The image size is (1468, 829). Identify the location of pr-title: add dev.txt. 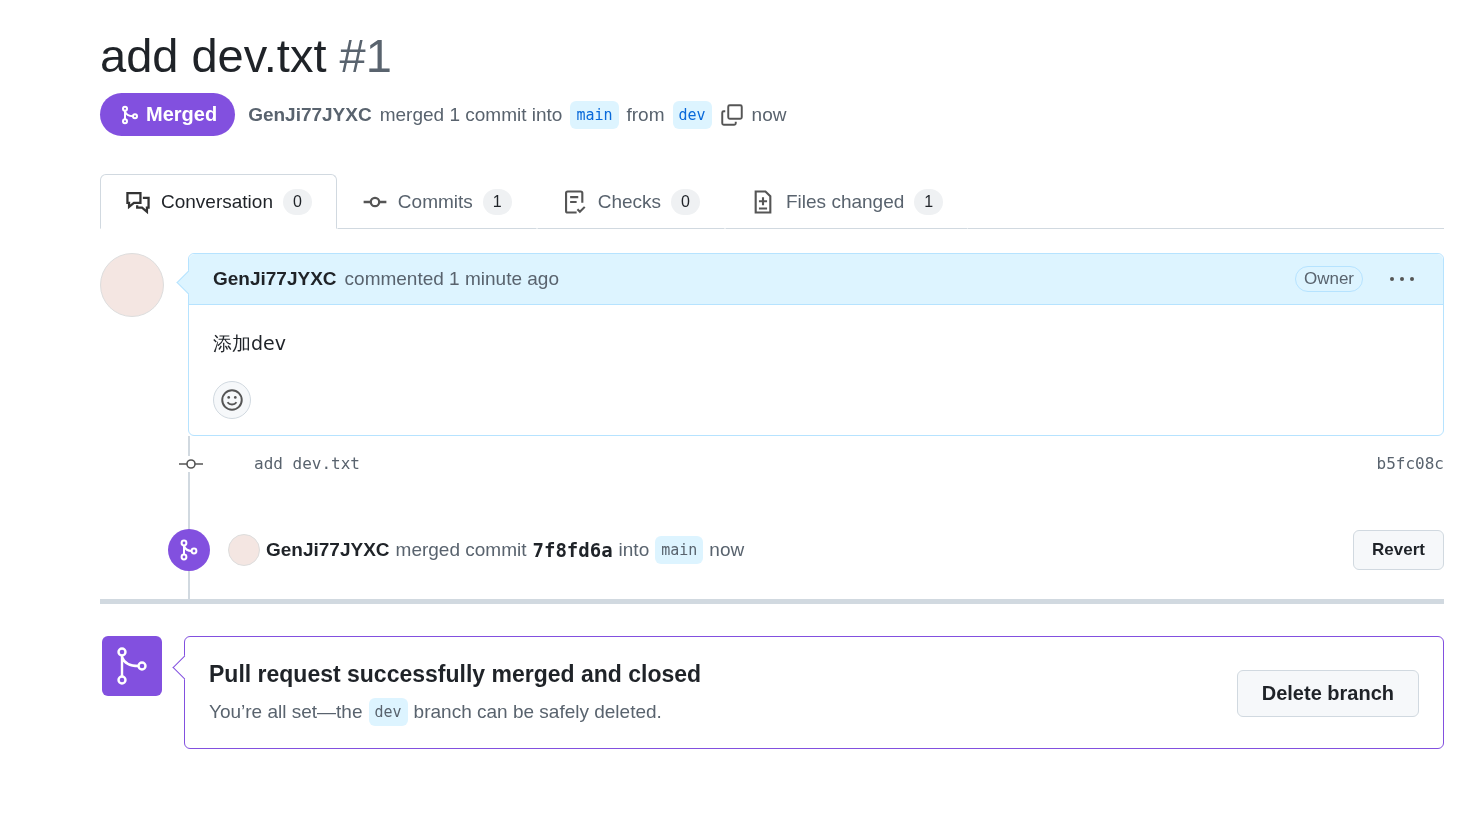
(213, 55).